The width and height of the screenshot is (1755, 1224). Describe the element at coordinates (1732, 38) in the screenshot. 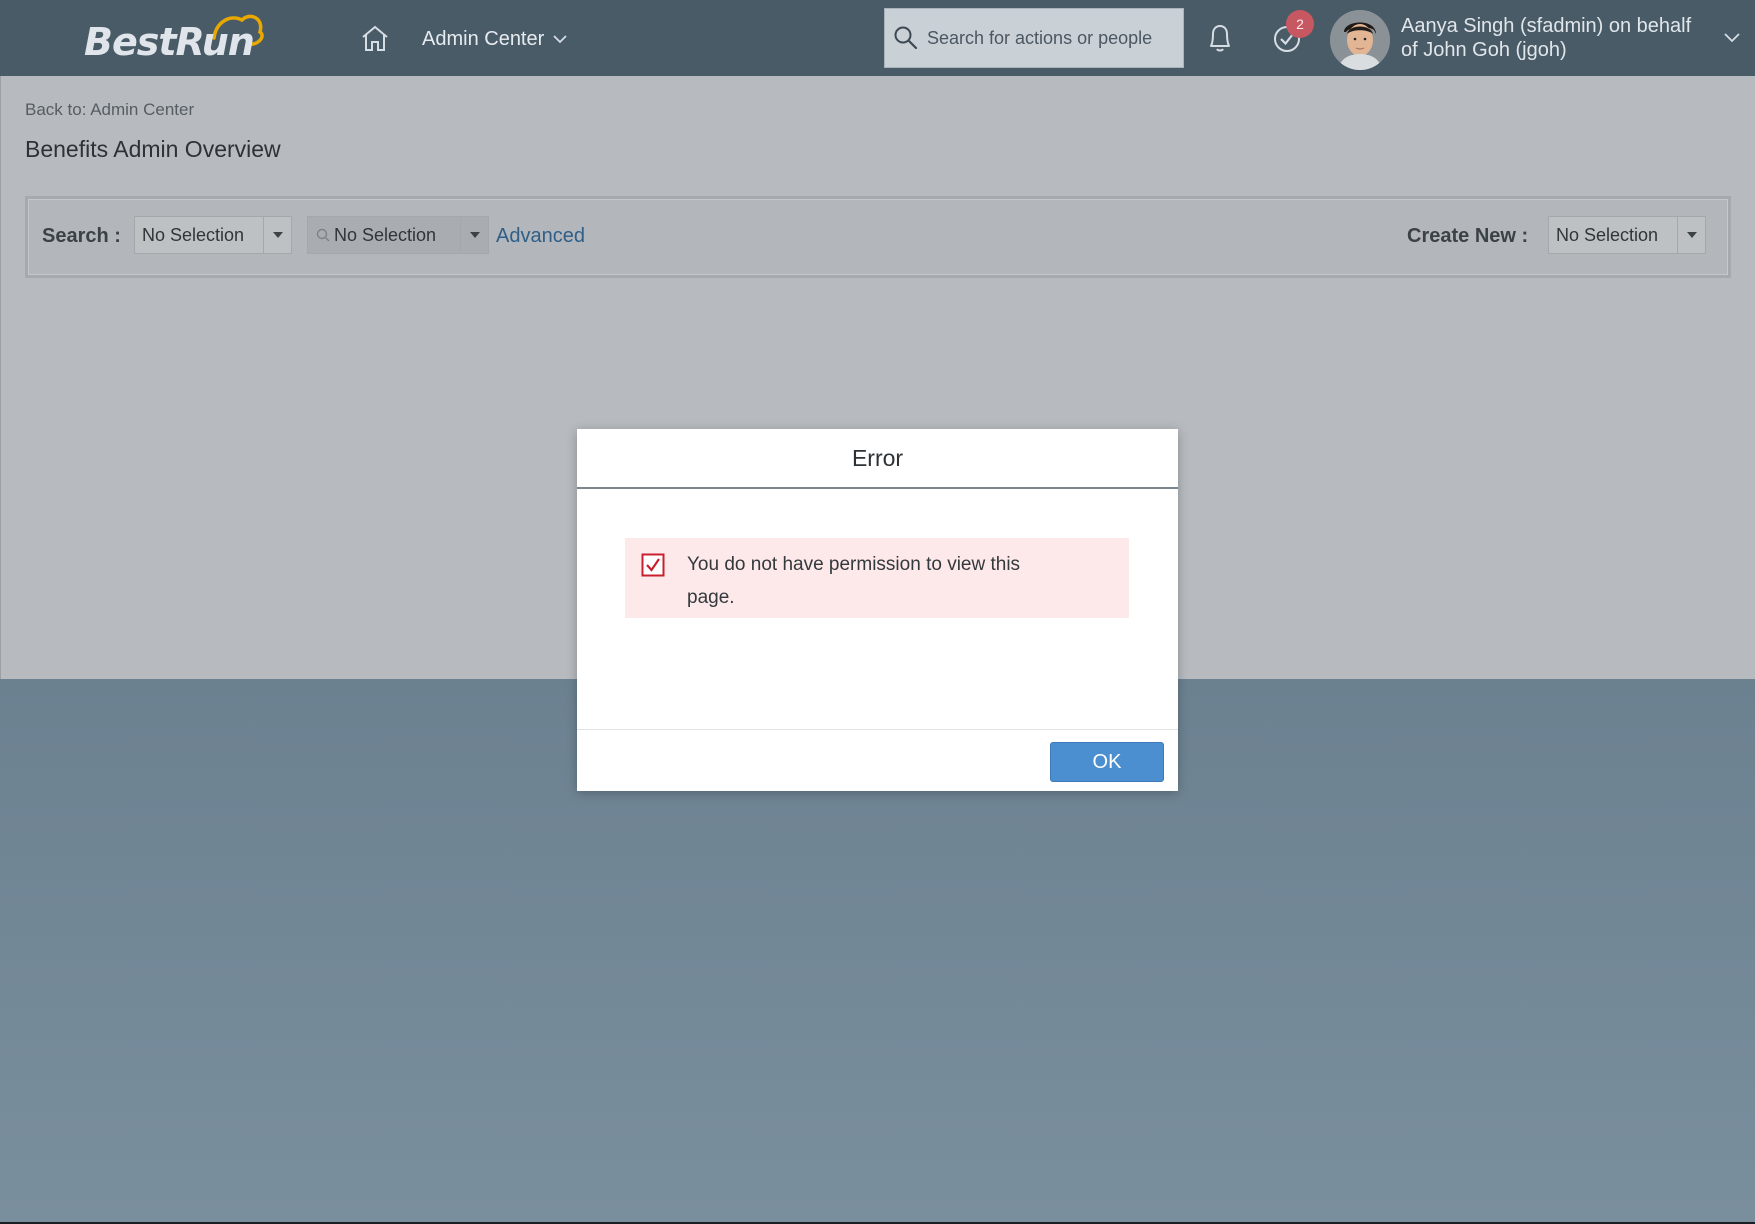

I see `user-menu-chevron-icon` at that location.